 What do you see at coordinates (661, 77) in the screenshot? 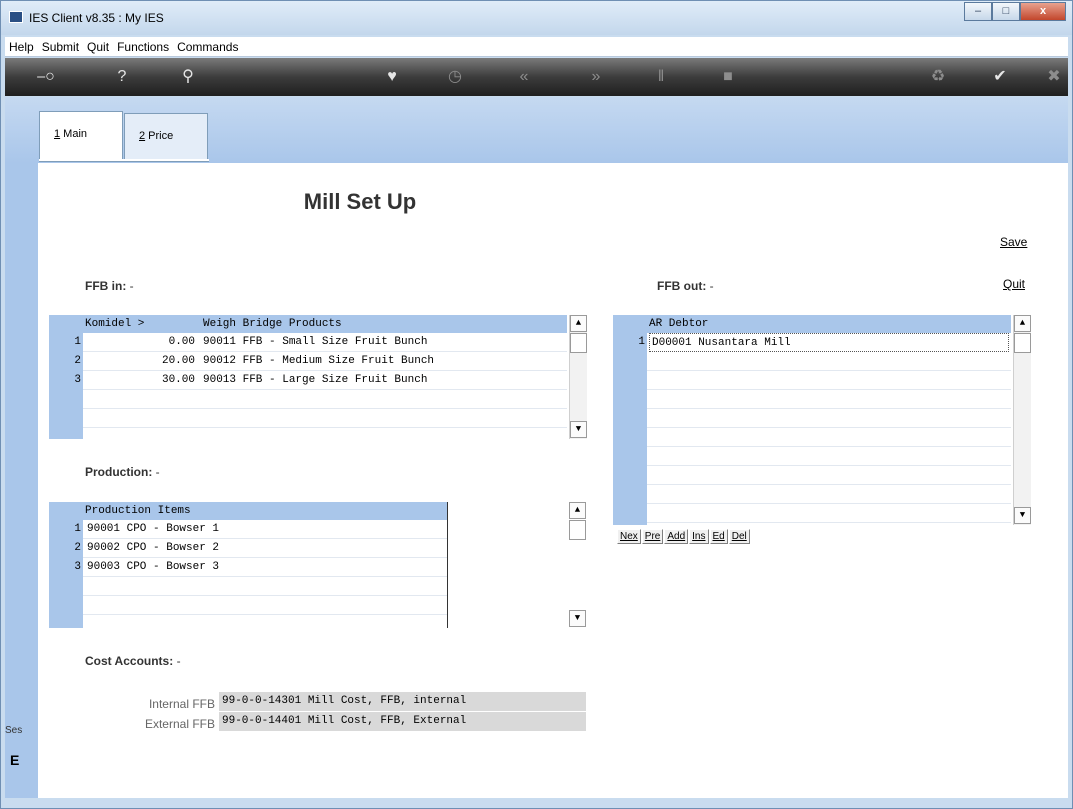
I see `tools-icon: ‖` at bounding box center [661, 77].